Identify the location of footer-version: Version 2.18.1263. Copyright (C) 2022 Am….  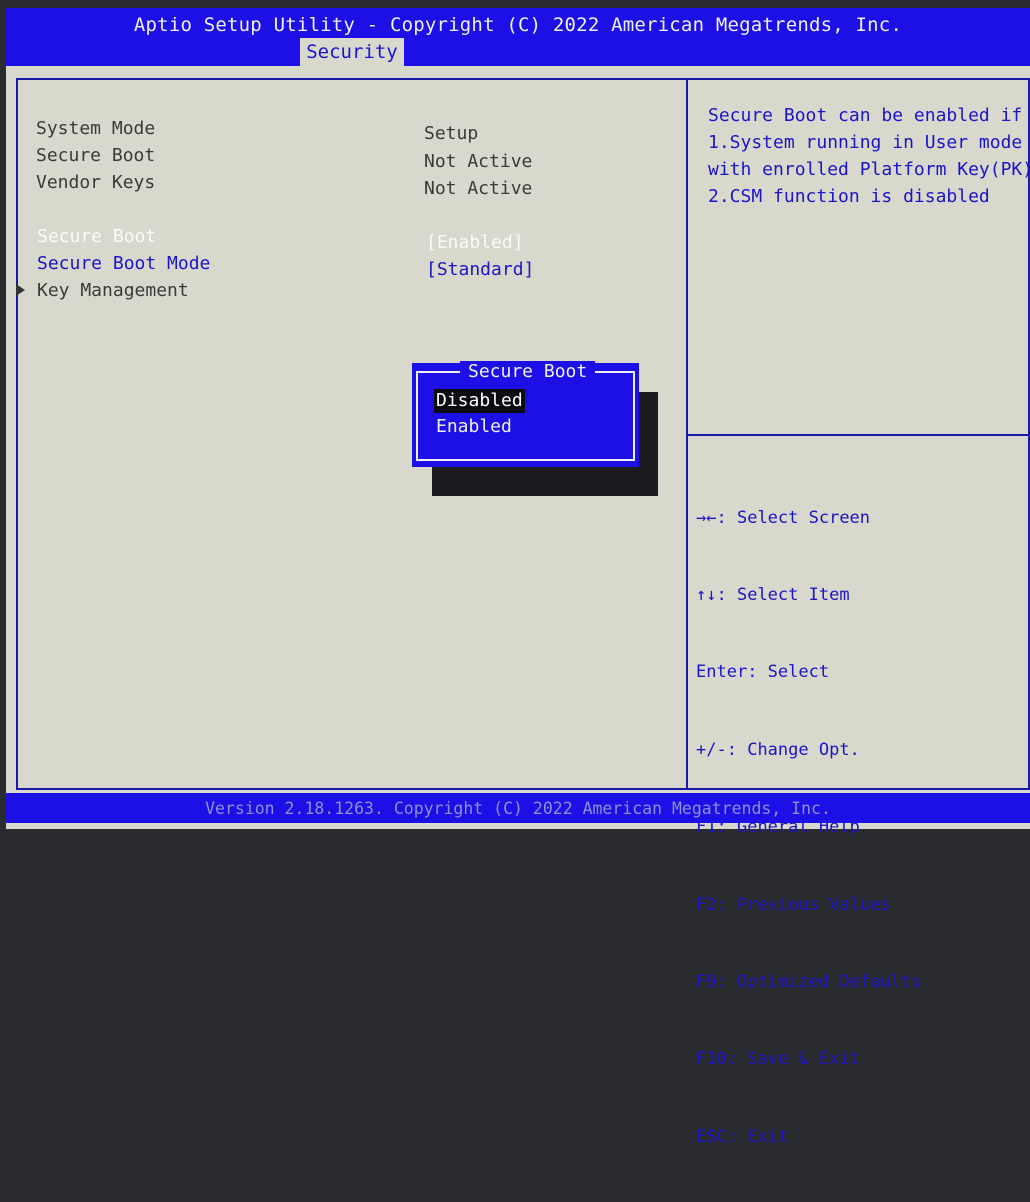
(518, 808).